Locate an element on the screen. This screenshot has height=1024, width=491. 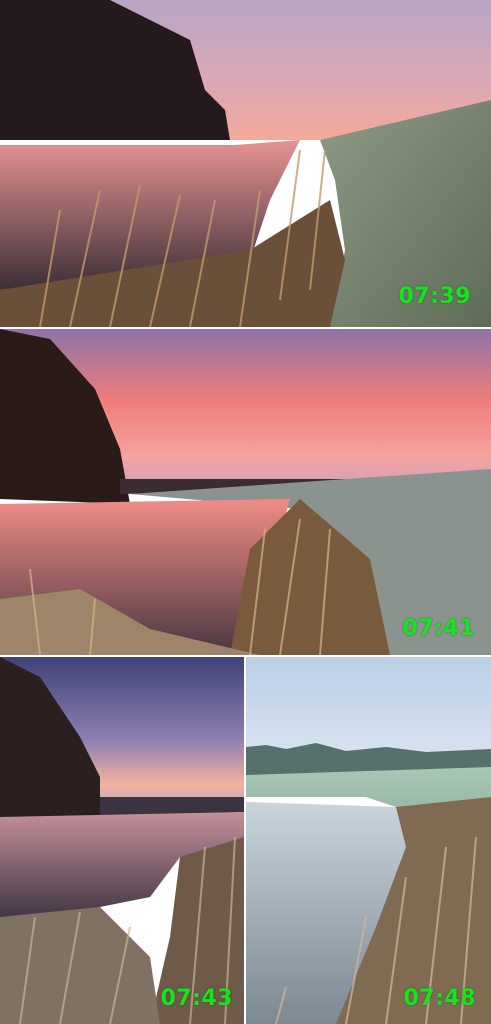
timestamp-label: 07:43 is located at coordinates (196, 998).